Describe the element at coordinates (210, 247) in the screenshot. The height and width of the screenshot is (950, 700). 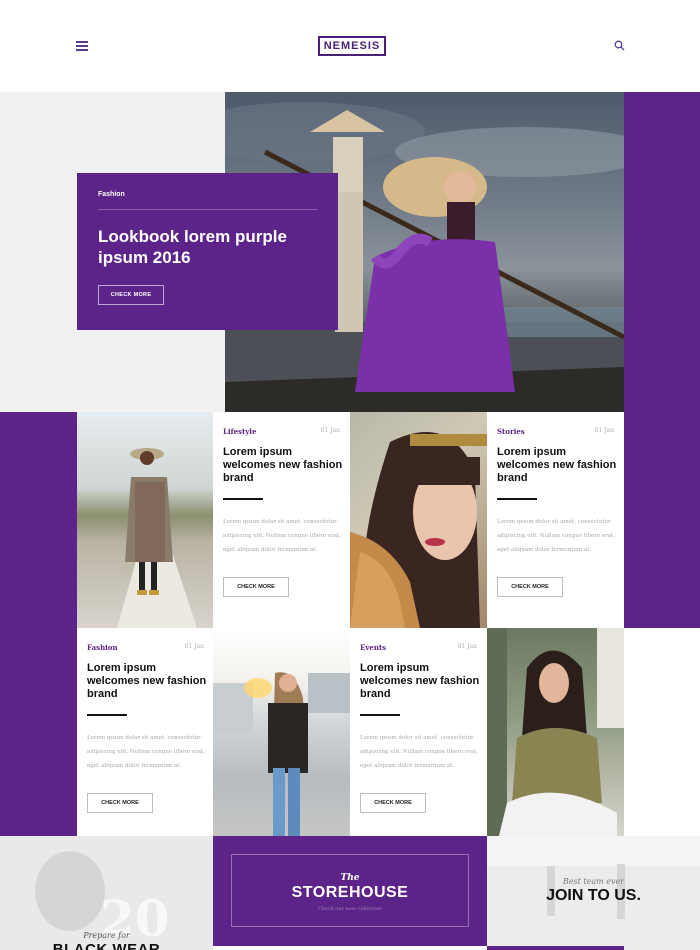
I see `hero-title: Lookbook lorem purple ipsum 2016` at that location.